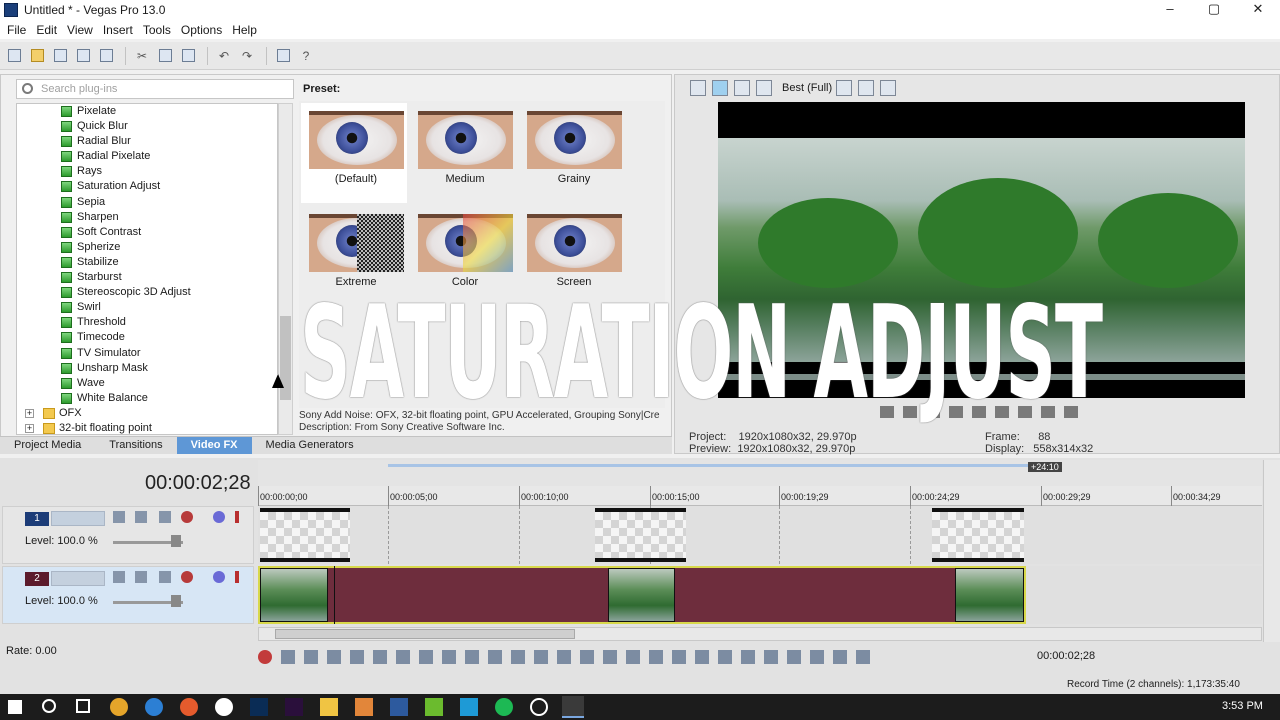 Image resolution: width=1280 pixels, height=720 pixels. I want to click on delete-icon, so click(587, 657).